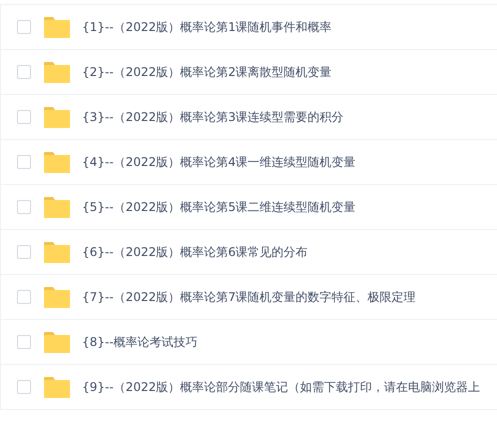 This screenshot has height=421, width=497. What do you see at coordinates (213, 117) in the screenshot?
I see `folder-name: {3}--（2022版）概率论第3课连续型需要的积分` at bounding box center [213, 117].